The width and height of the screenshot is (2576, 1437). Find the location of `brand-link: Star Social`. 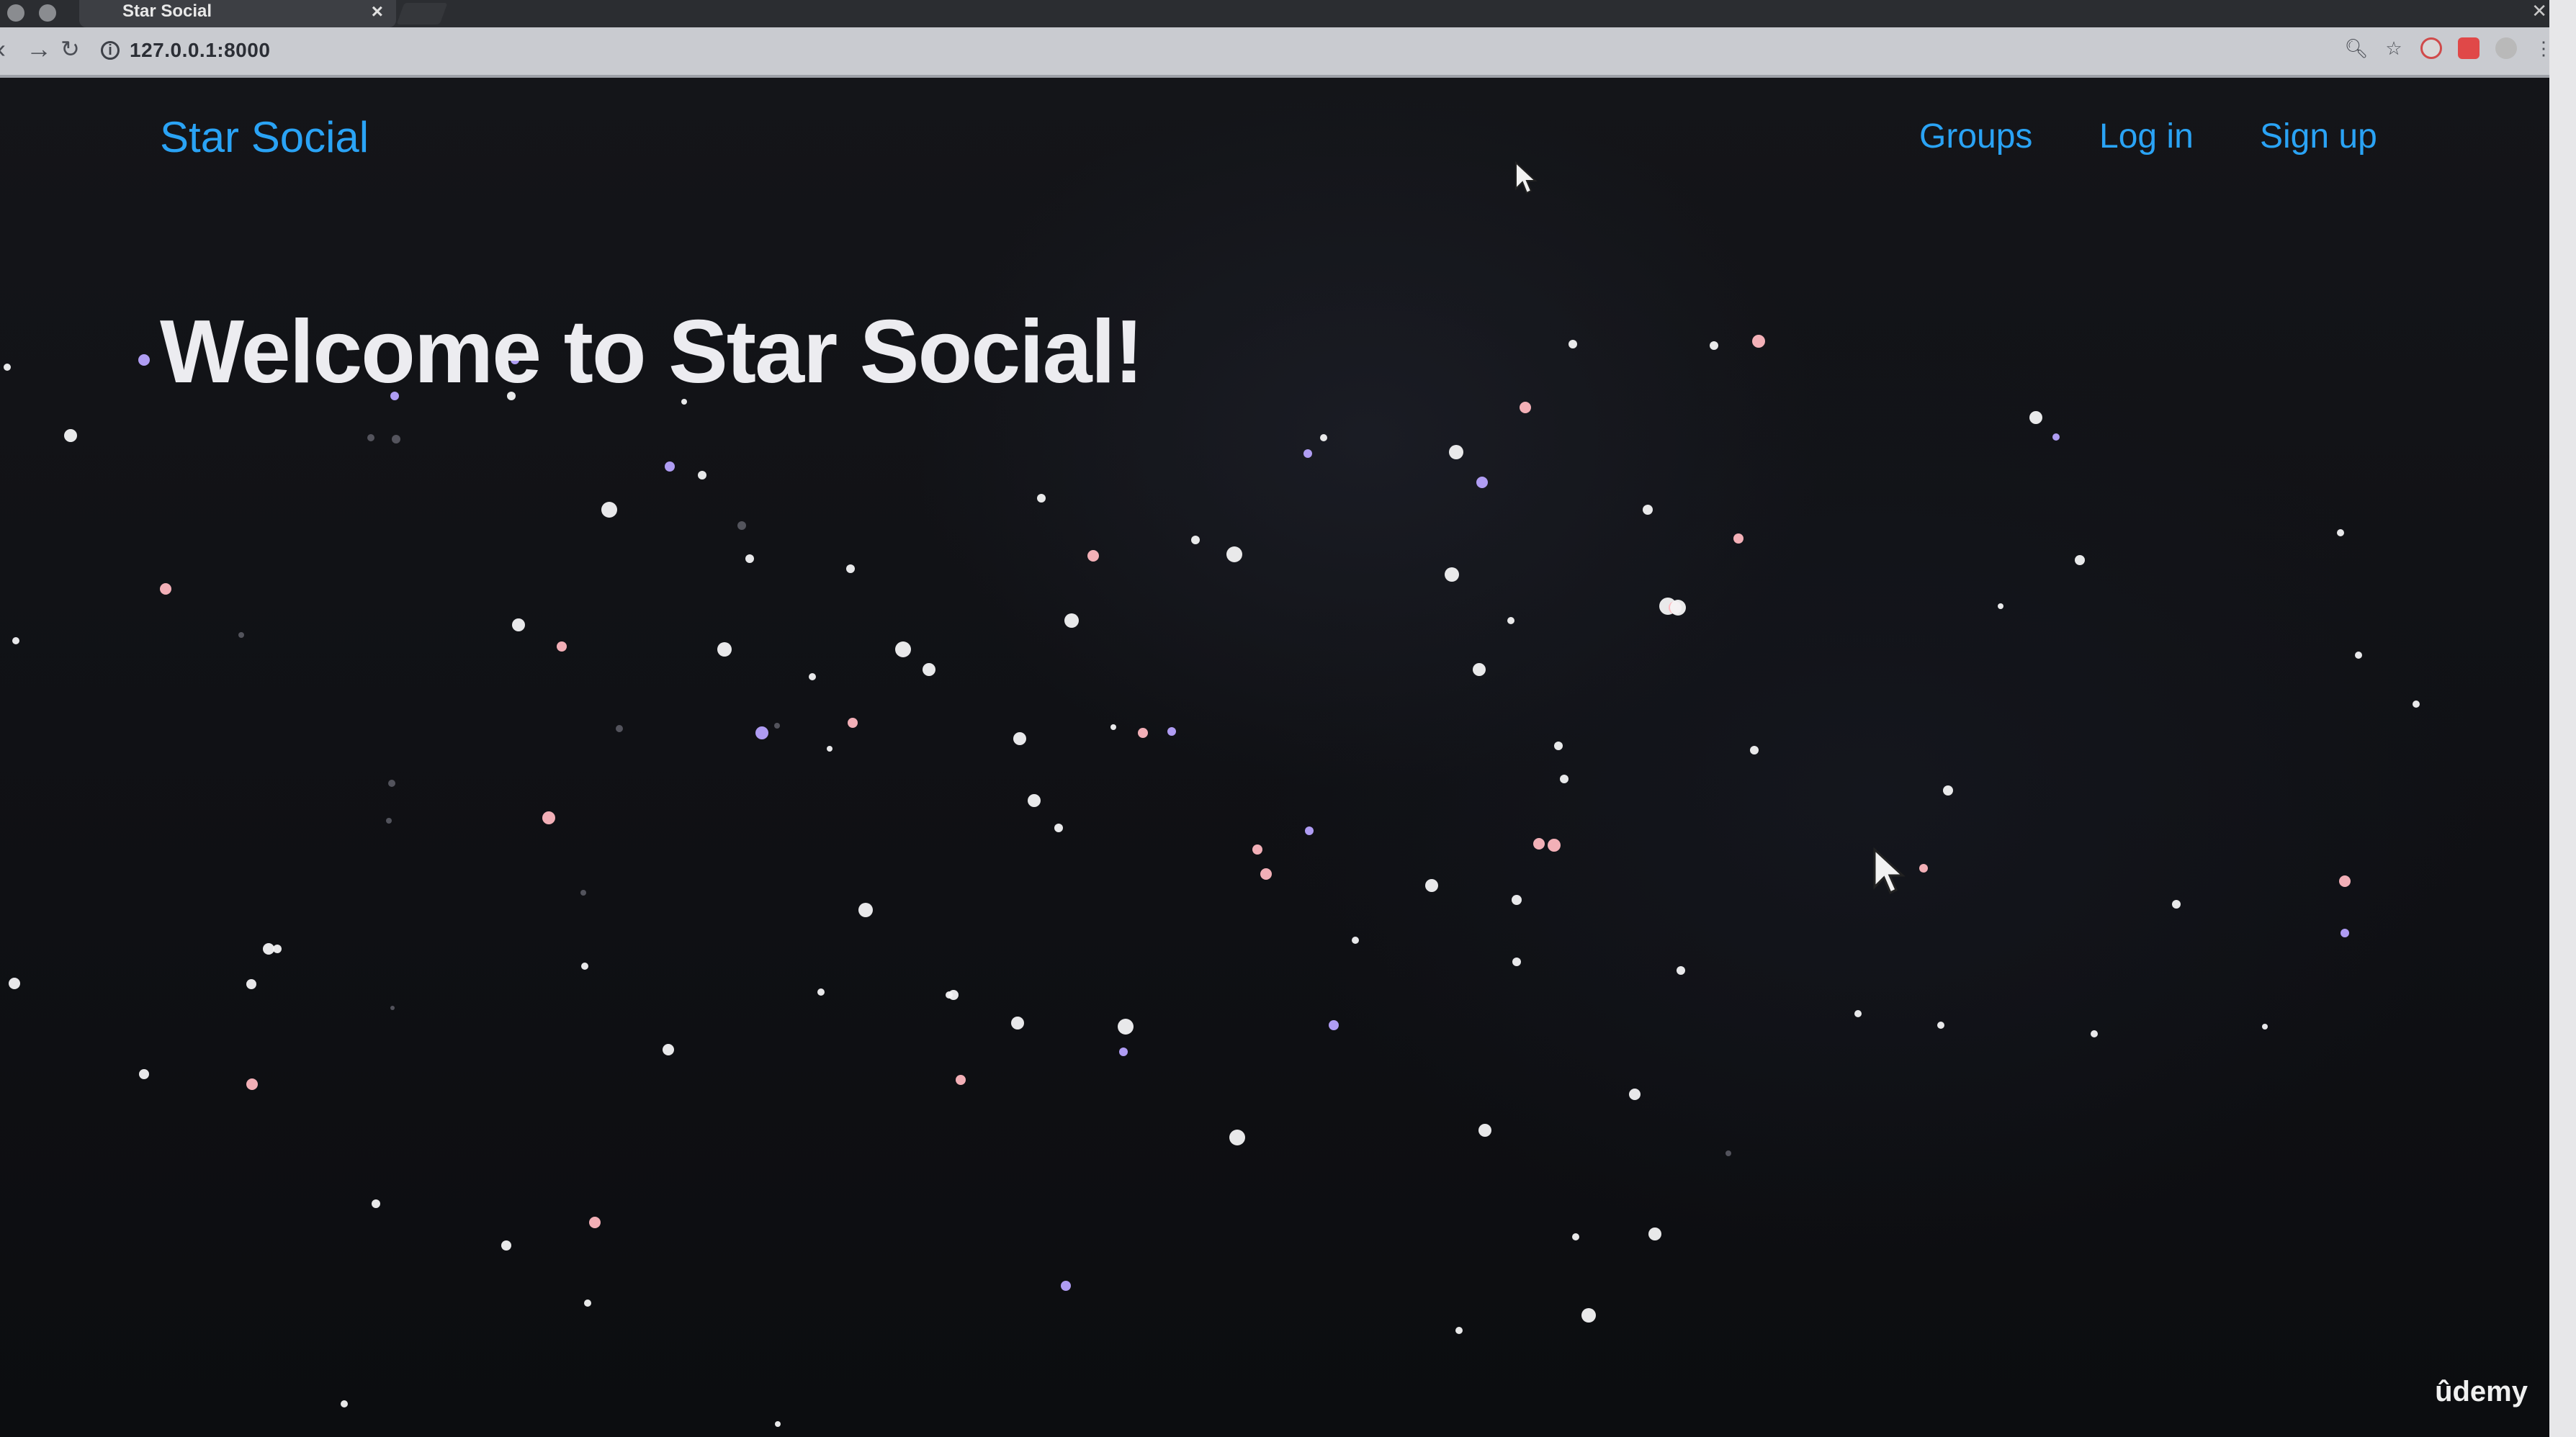

brand-link: Star Social is located at coordinates (264, 137).